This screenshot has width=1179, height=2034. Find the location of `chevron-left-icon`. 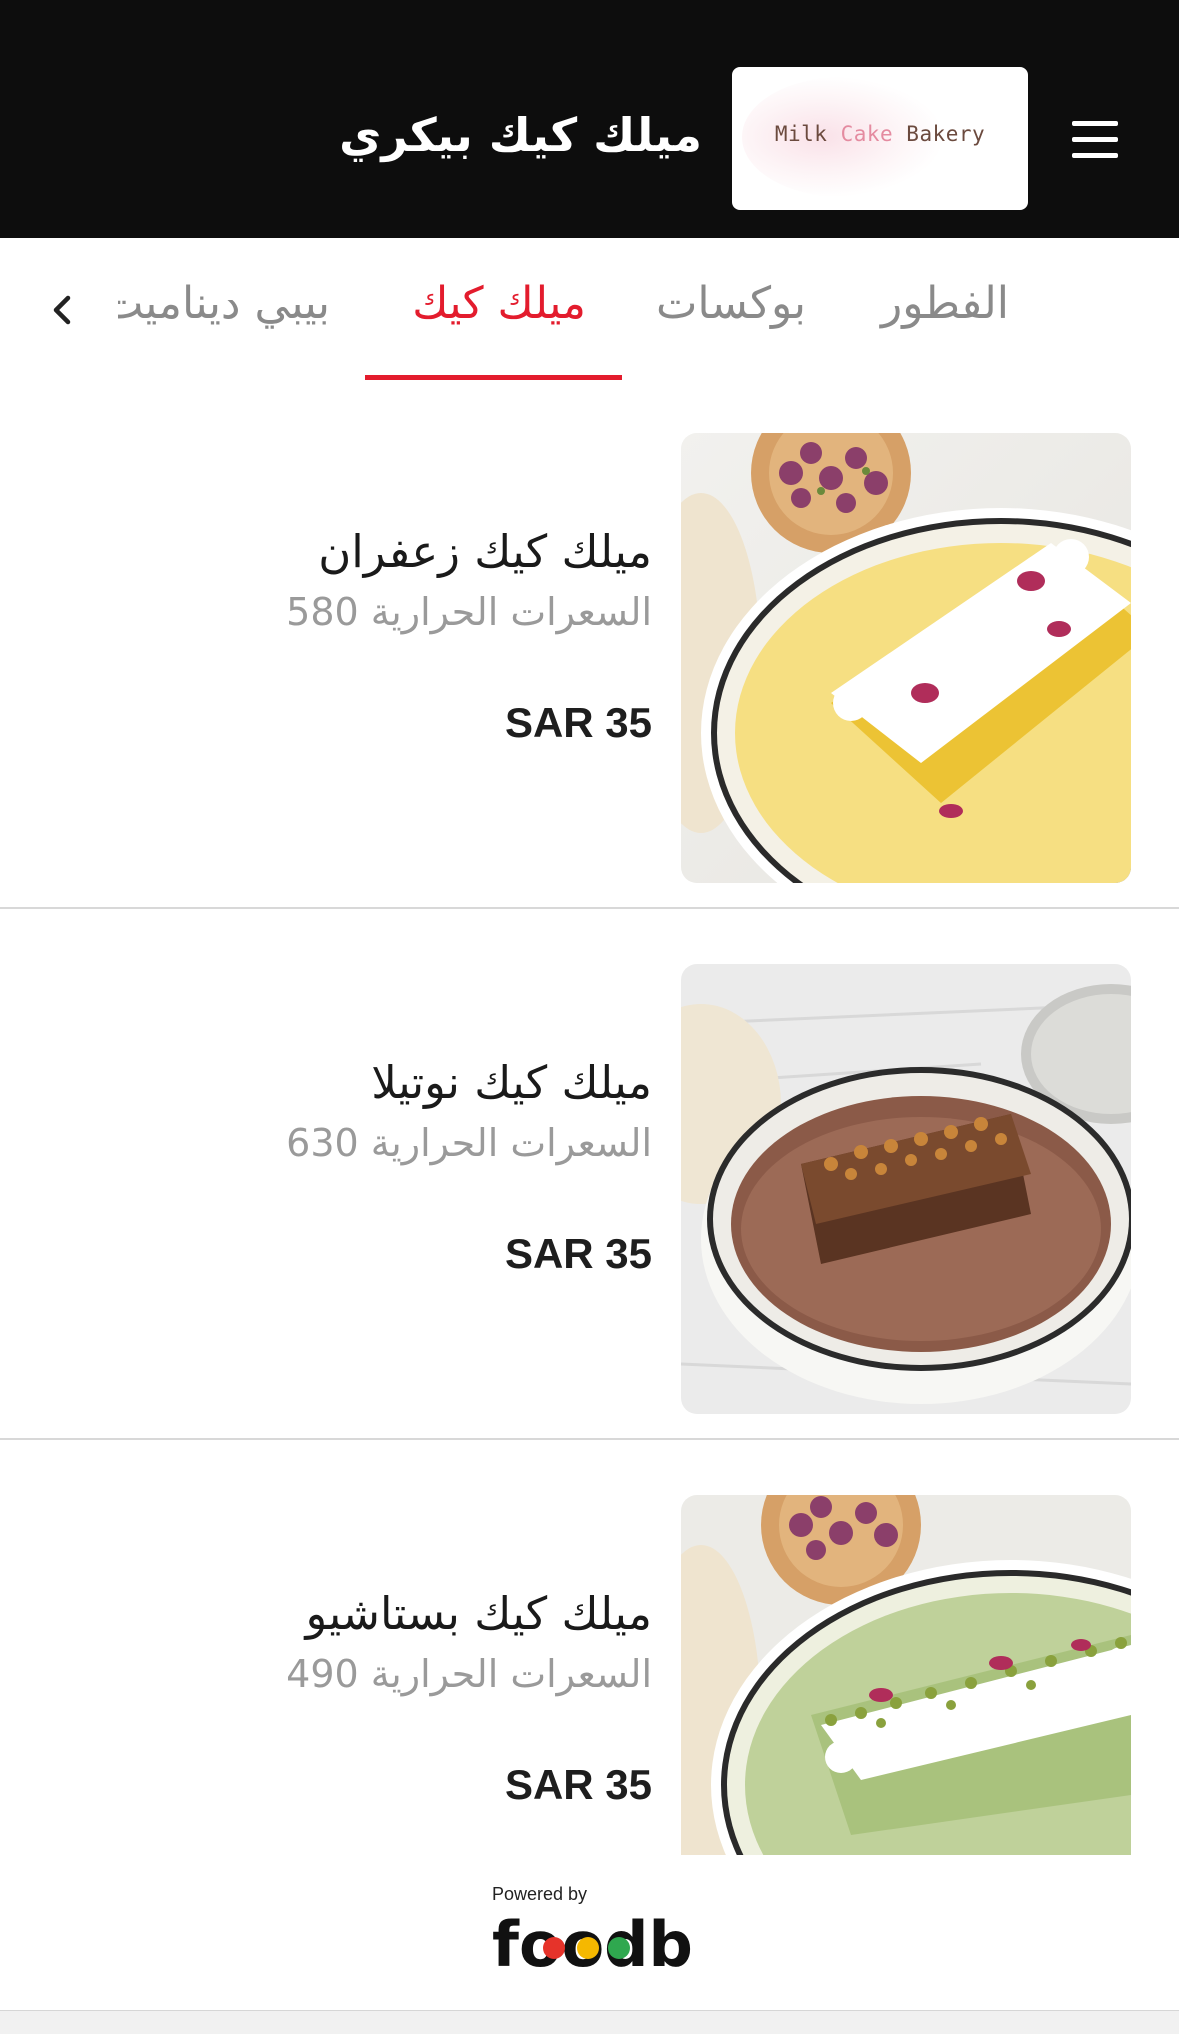

chevron-left-icon is located at coordinates (62, 310).